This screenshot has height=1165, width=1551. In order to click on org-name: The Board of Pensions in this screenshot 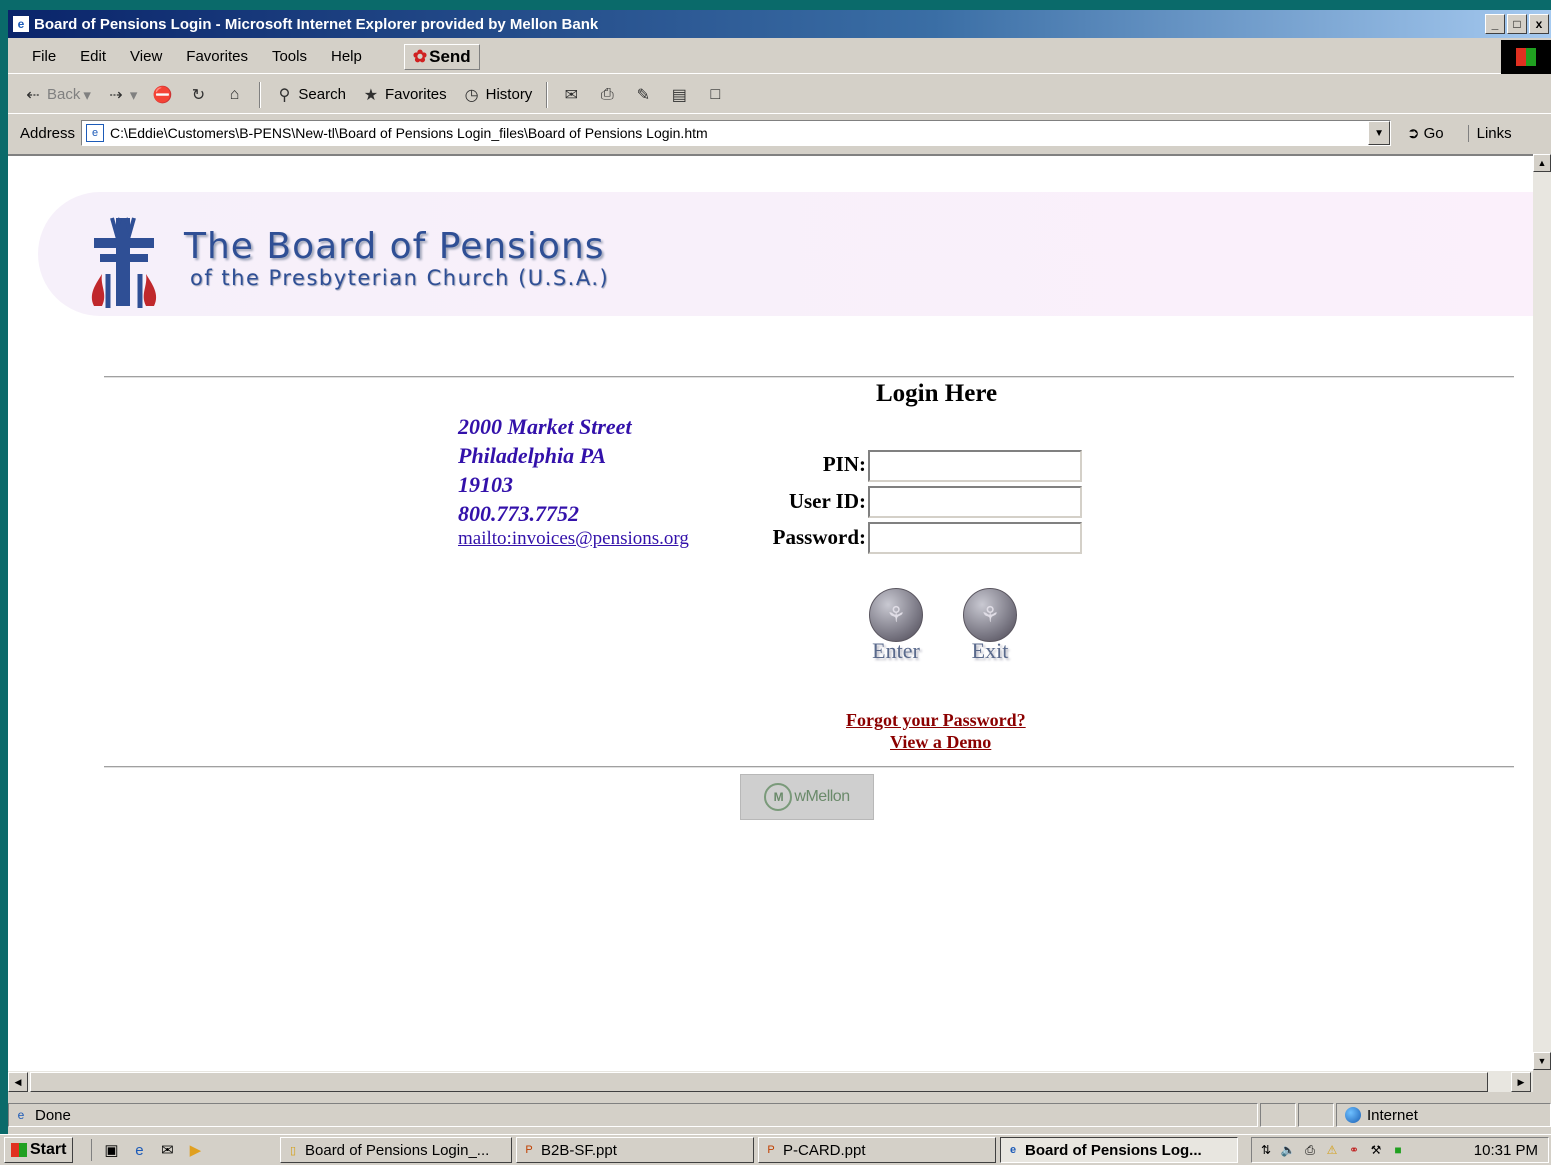, I will do `click(394, 246)`.